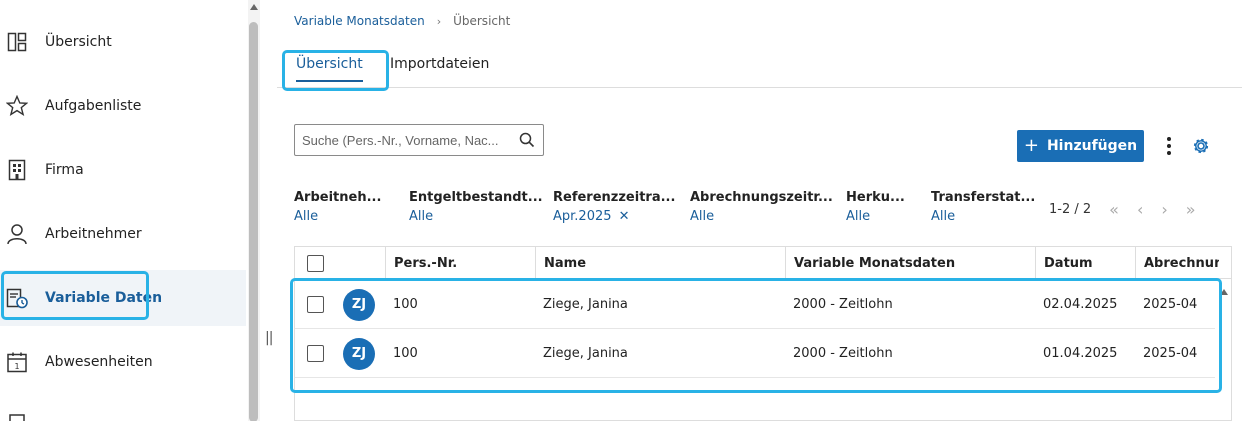 The image size is (1242, 421). I want to click on pagination: 1-2 / 2 « ‹ › », so click(1122, 209).